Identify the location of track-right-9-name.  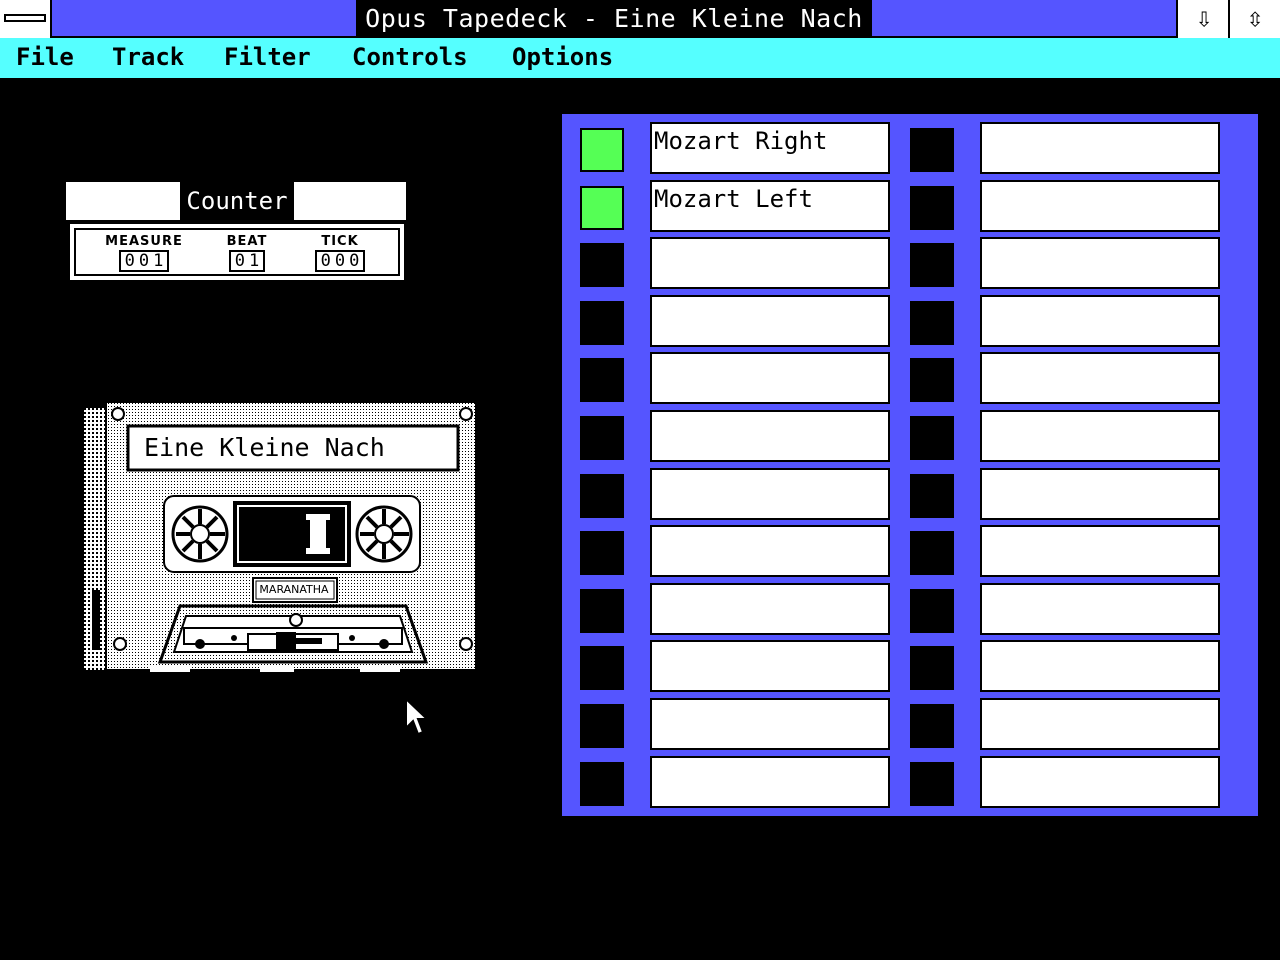
(1100, 609).